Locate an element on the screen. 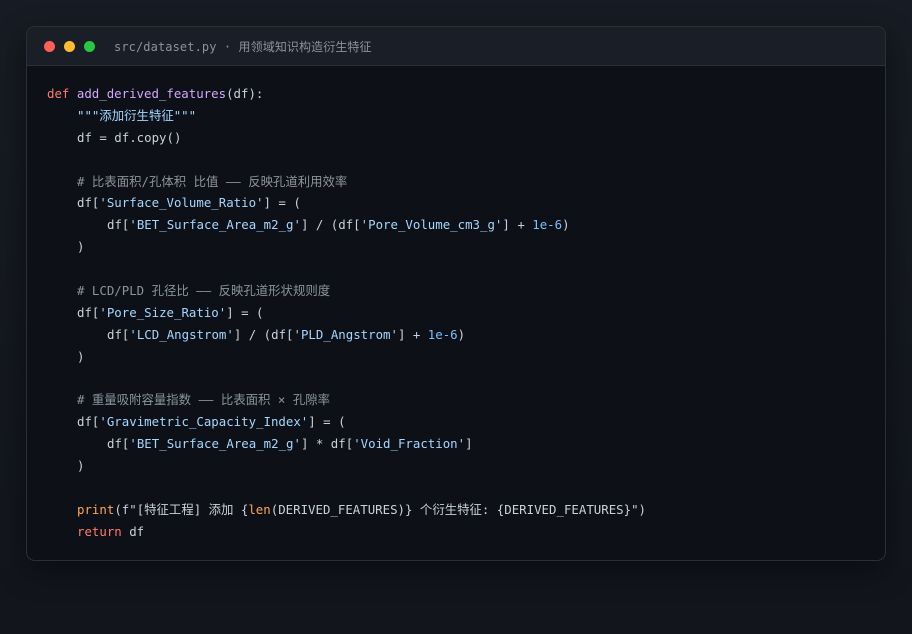 This screenshot has height=634, width=912. code-token: 'Pore_Size_Ratio' is located at coordinates (163, 312).